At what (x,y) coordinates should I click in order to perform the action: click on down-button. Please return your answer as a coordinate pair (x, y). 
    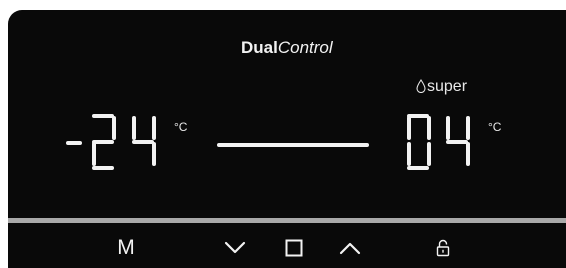
    Looking at the image, I should click on (235, 248).